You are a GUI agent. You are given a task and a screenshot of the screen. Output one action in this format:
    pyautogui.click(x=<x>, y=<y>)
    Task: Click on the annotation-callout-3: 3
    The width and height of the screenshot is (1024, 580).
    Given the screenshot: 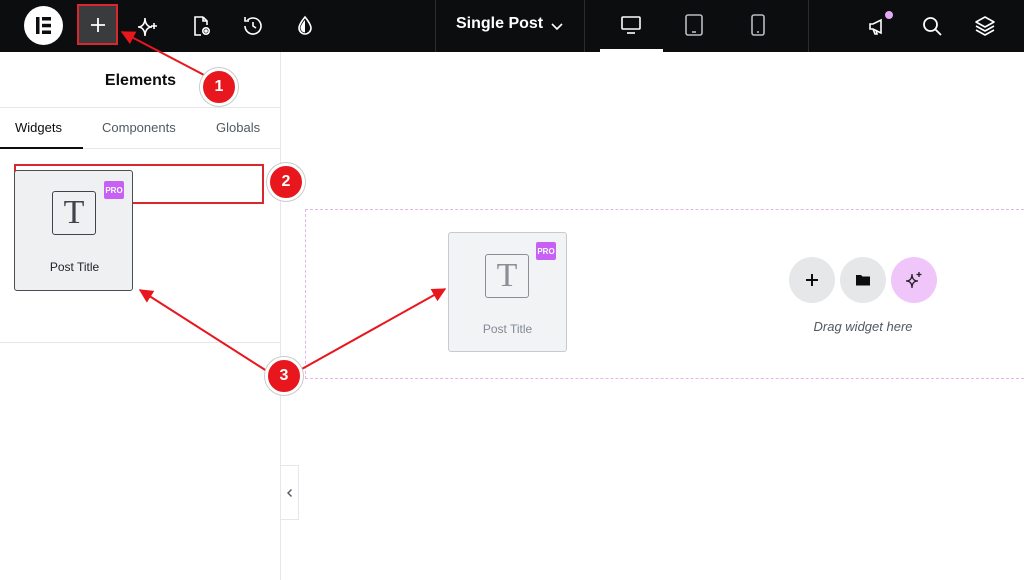 What is the action you would take?
    pyautogui.click(x=284, y=376)
    